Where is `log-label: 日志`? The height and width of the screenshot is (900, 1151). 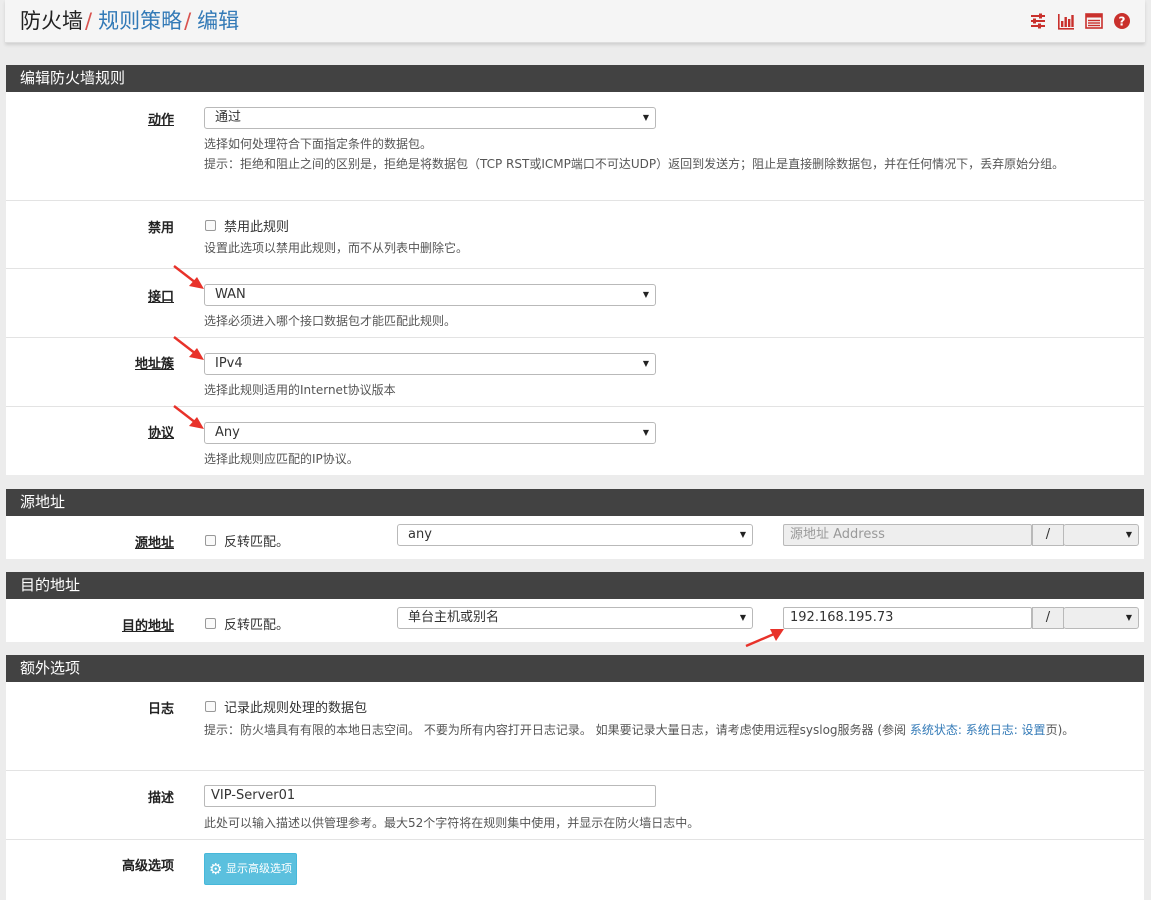
log-label: 日志 is located at coordinates (160, 709).